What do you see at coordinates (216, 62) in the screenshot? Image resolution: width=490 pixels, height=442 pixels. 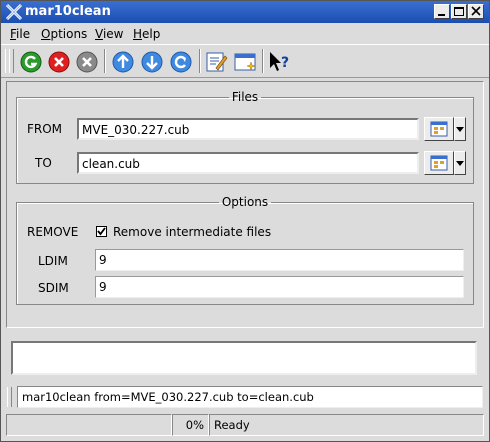 I see `edit-icon` at bounding box center [216, 62].